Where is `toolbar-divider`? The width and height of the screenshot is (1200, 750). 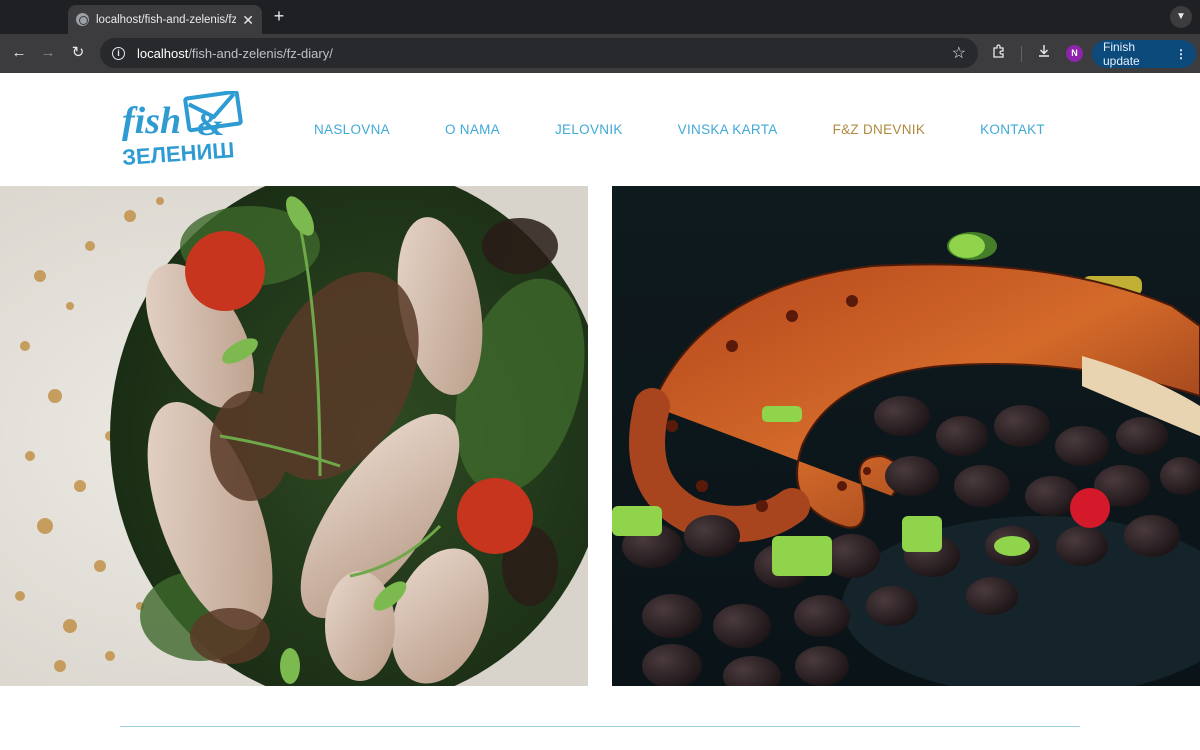
toolbar-divider is located at coordinates (1021, 54).